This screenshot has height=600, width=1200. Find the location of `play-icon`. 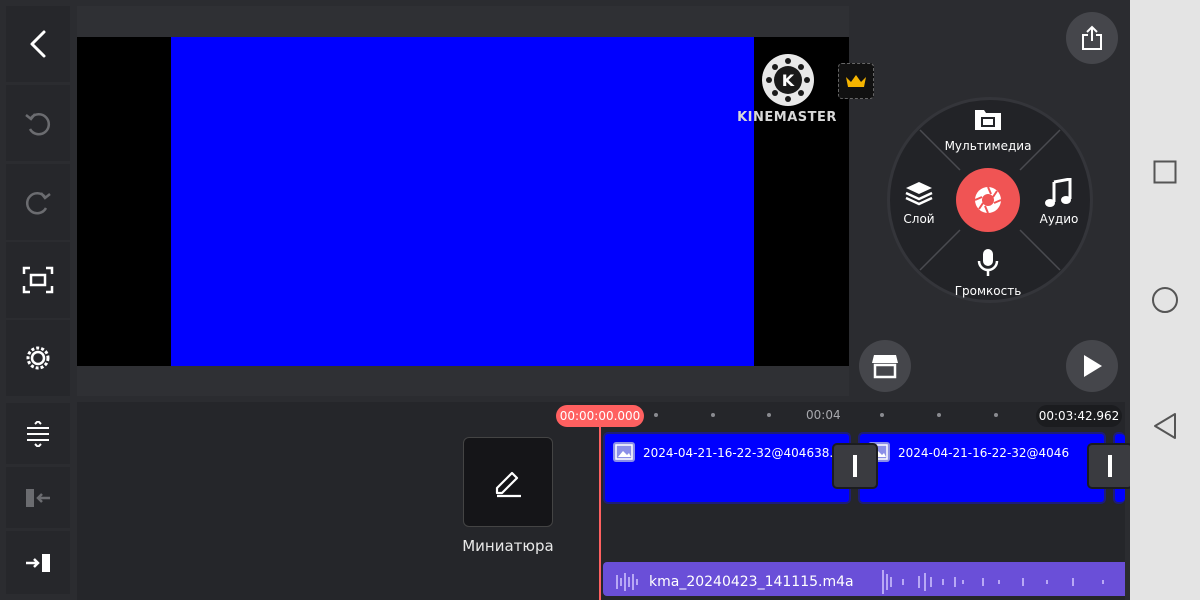

play-icon is located at coordinates (1093, 366).